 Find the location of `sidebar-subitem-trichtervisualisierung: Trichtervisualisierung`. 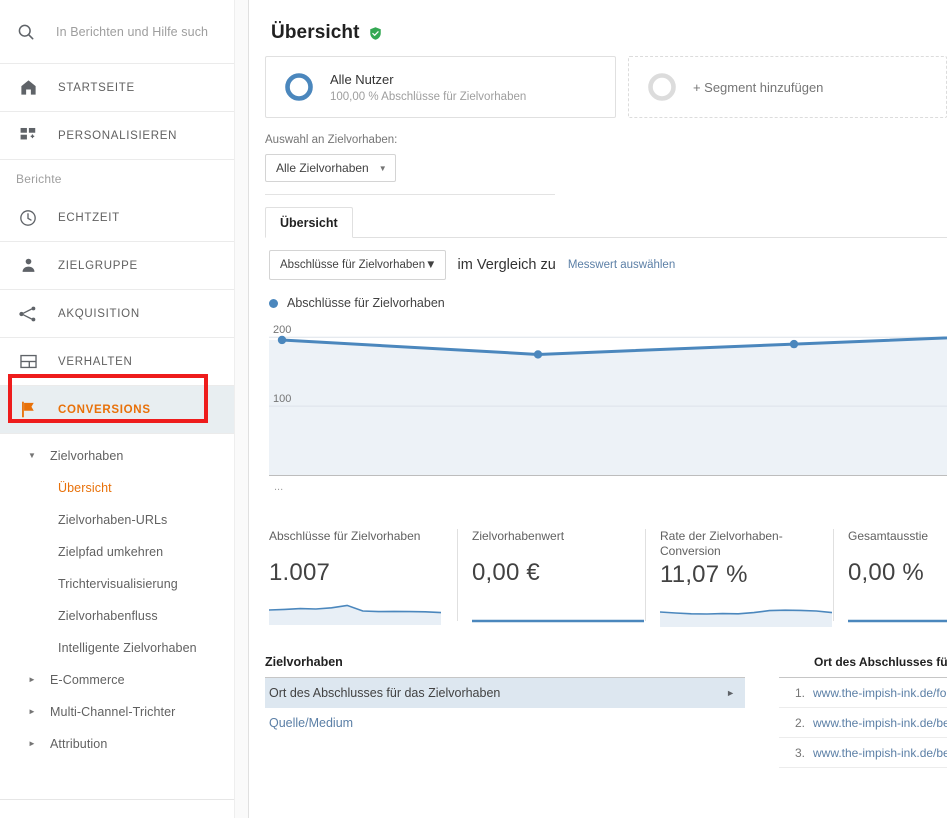

sidebar-subitem-trichtervisualisierung: Trichtervisualisierung is located at coordinates (124, 584).